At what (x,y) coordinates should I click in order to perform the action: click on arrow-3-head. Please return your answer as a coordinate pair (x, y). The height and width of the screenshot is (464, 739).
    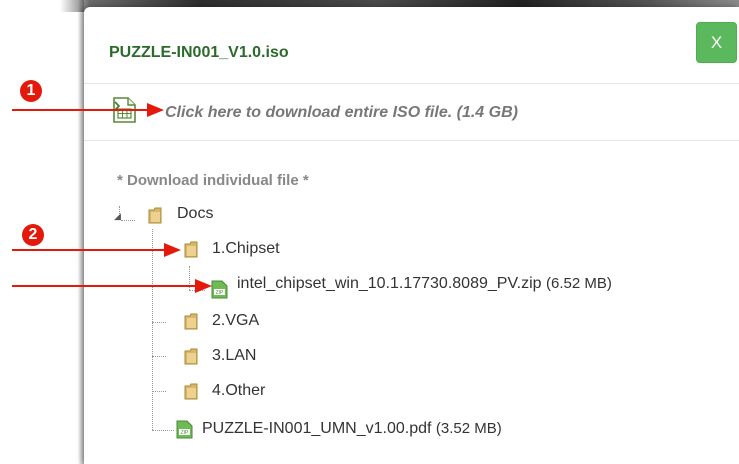
    Looking at the image, I should click on (203, 286).